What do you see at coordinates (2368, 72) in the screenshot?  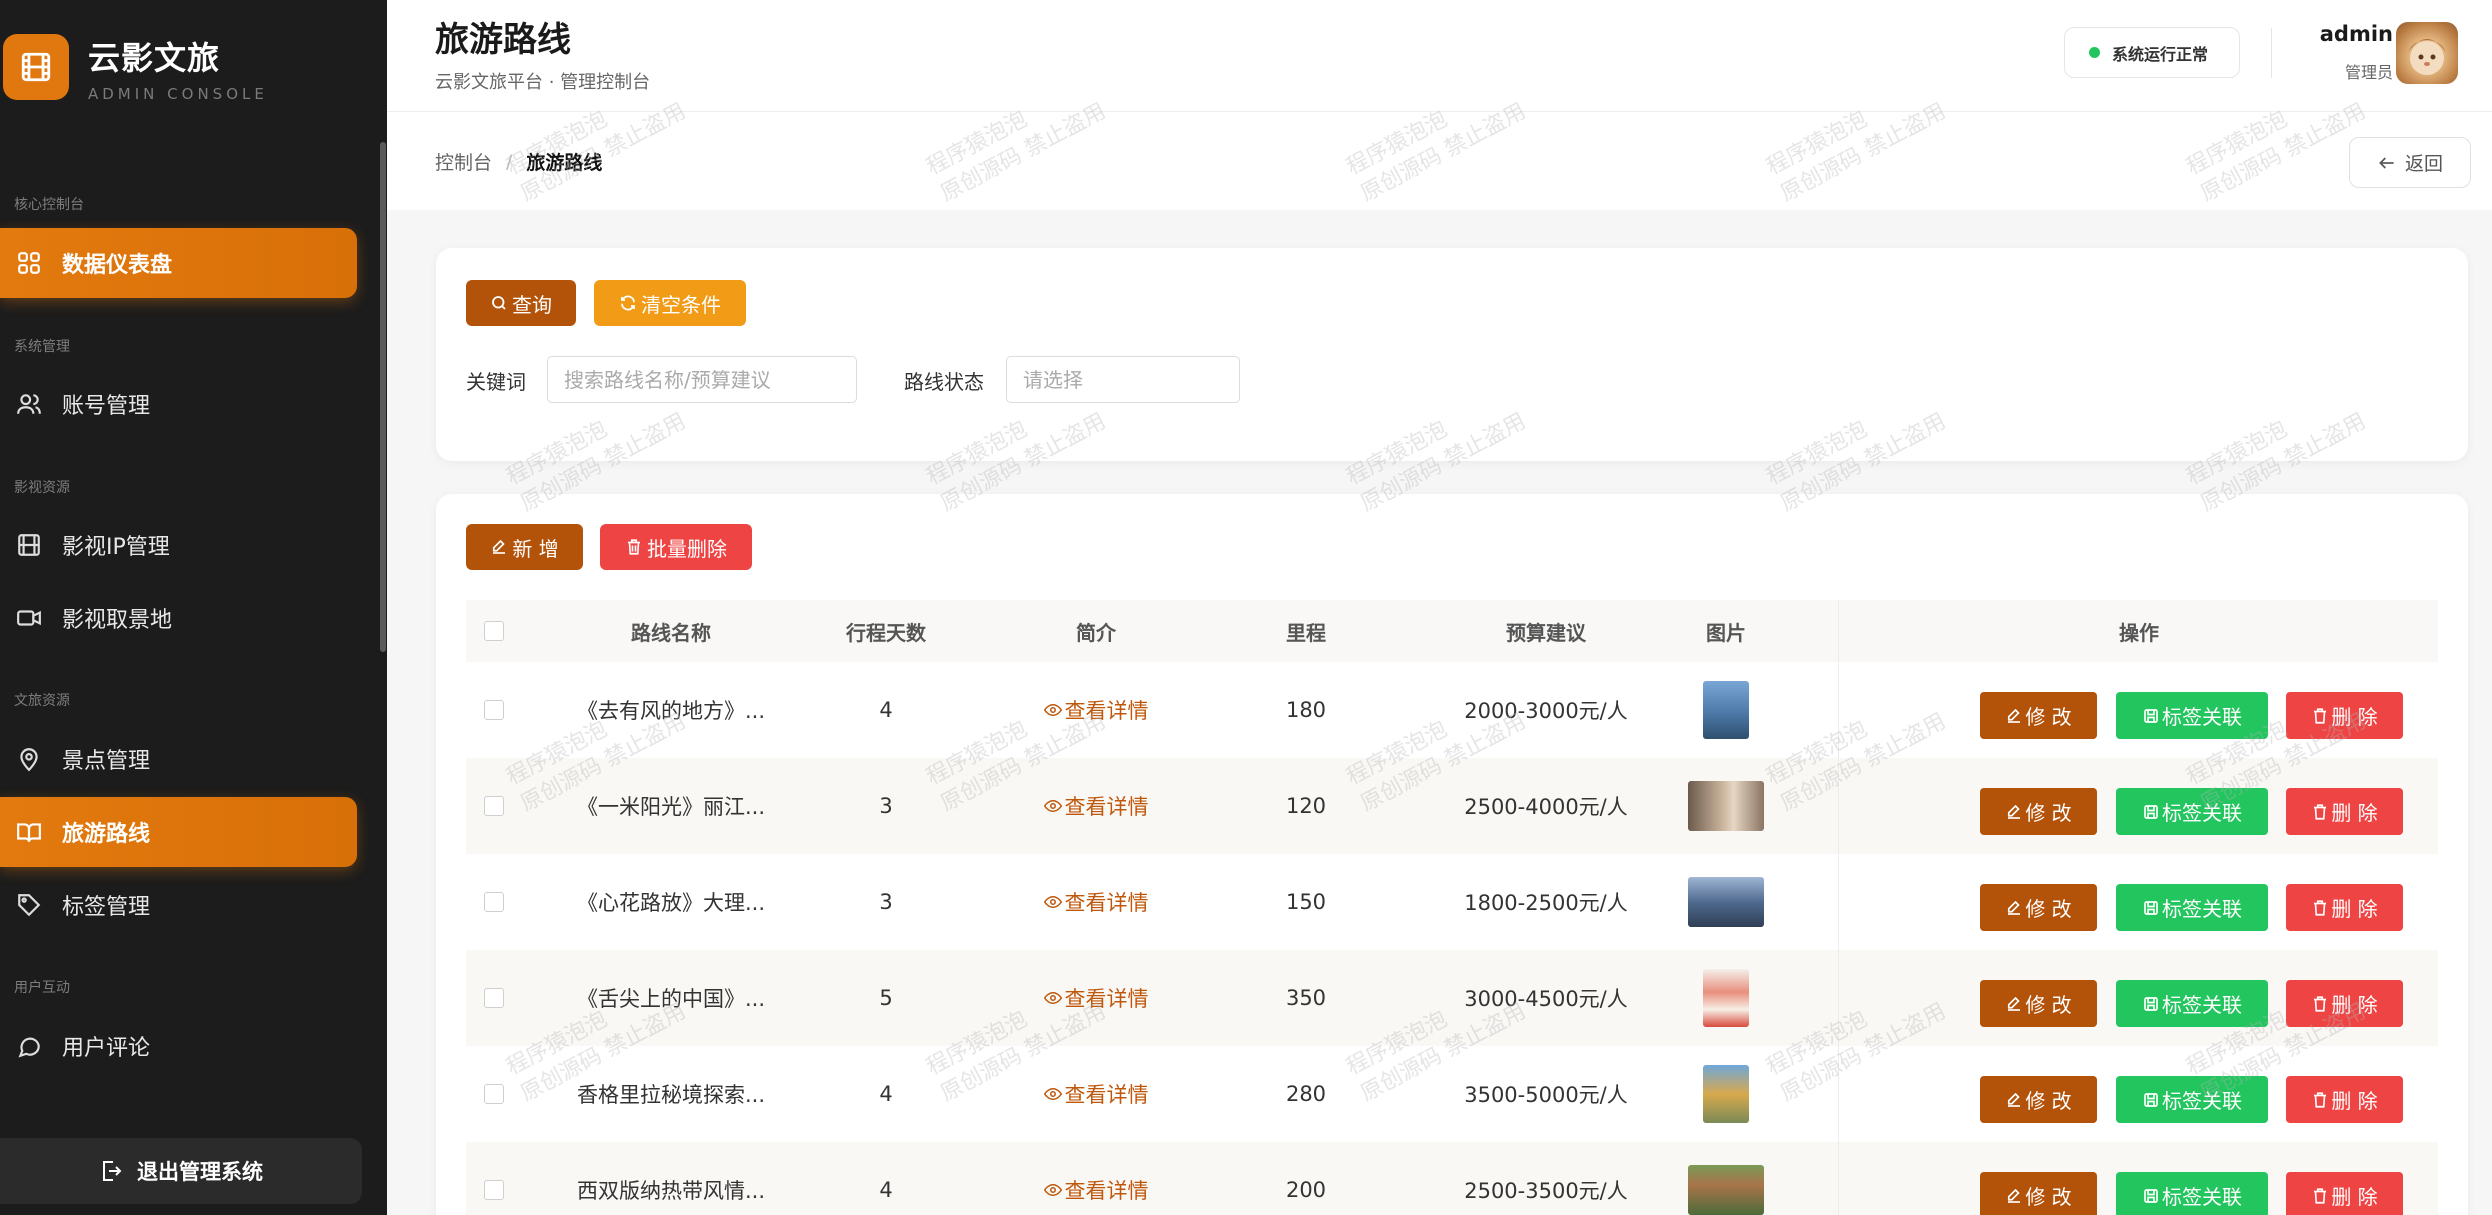 I see `user-role: 管理员` at bounding box center [2368, 72].